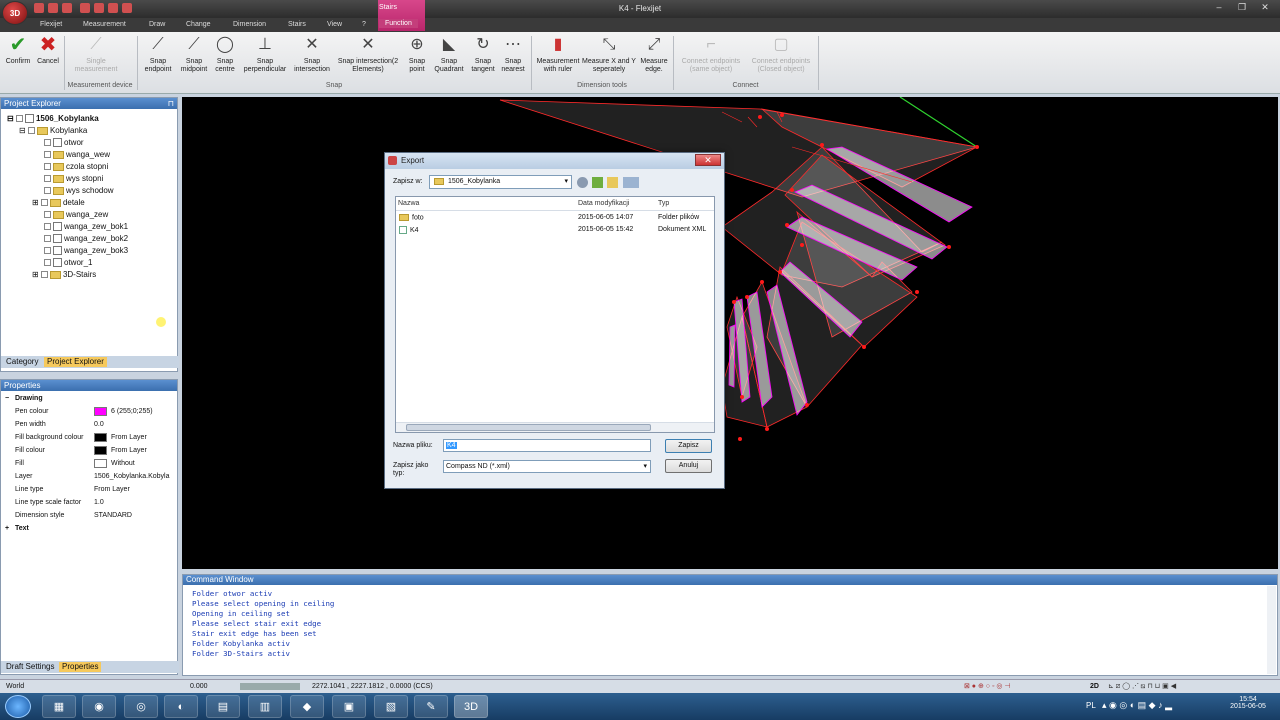 The width and height of the screenshot is (1280, 720). What do you see at coordinates (483, 54) in the screenshot?
I see `snap-tangent-button: ↻ Snap tangent` at bounding box center [483, 54].